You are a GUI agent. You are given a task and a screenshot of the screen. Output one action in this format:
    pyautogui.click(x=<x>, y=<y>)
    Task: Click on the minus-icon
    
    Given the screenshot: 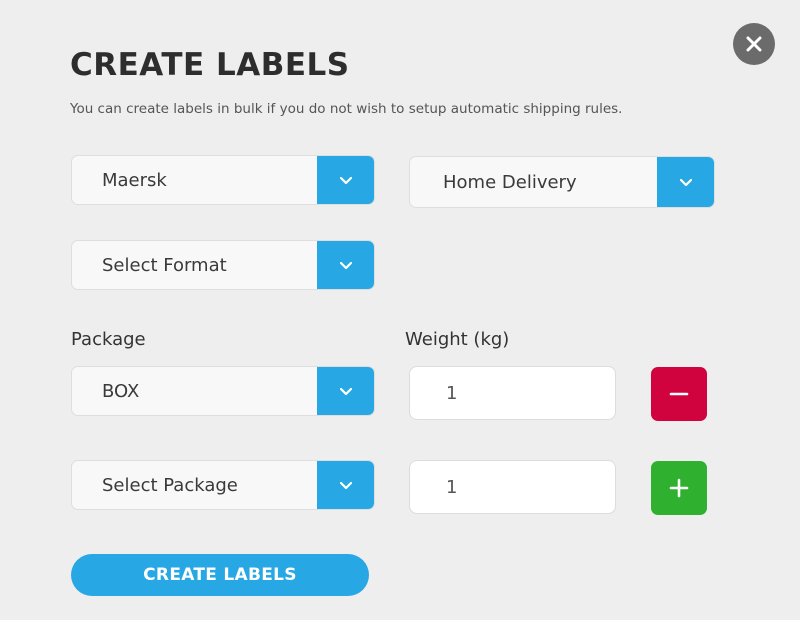 What is the action you would take?
    pyautogui.click(x=679, y=394)
    